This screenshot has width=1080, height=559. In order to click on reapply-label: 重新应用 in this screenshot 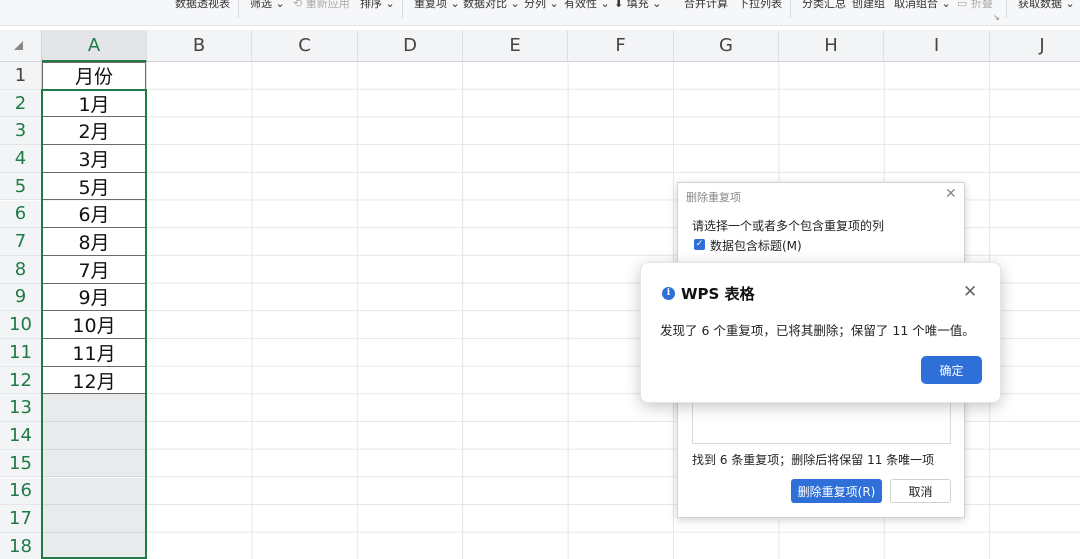, I will do `click(327, 5)`.